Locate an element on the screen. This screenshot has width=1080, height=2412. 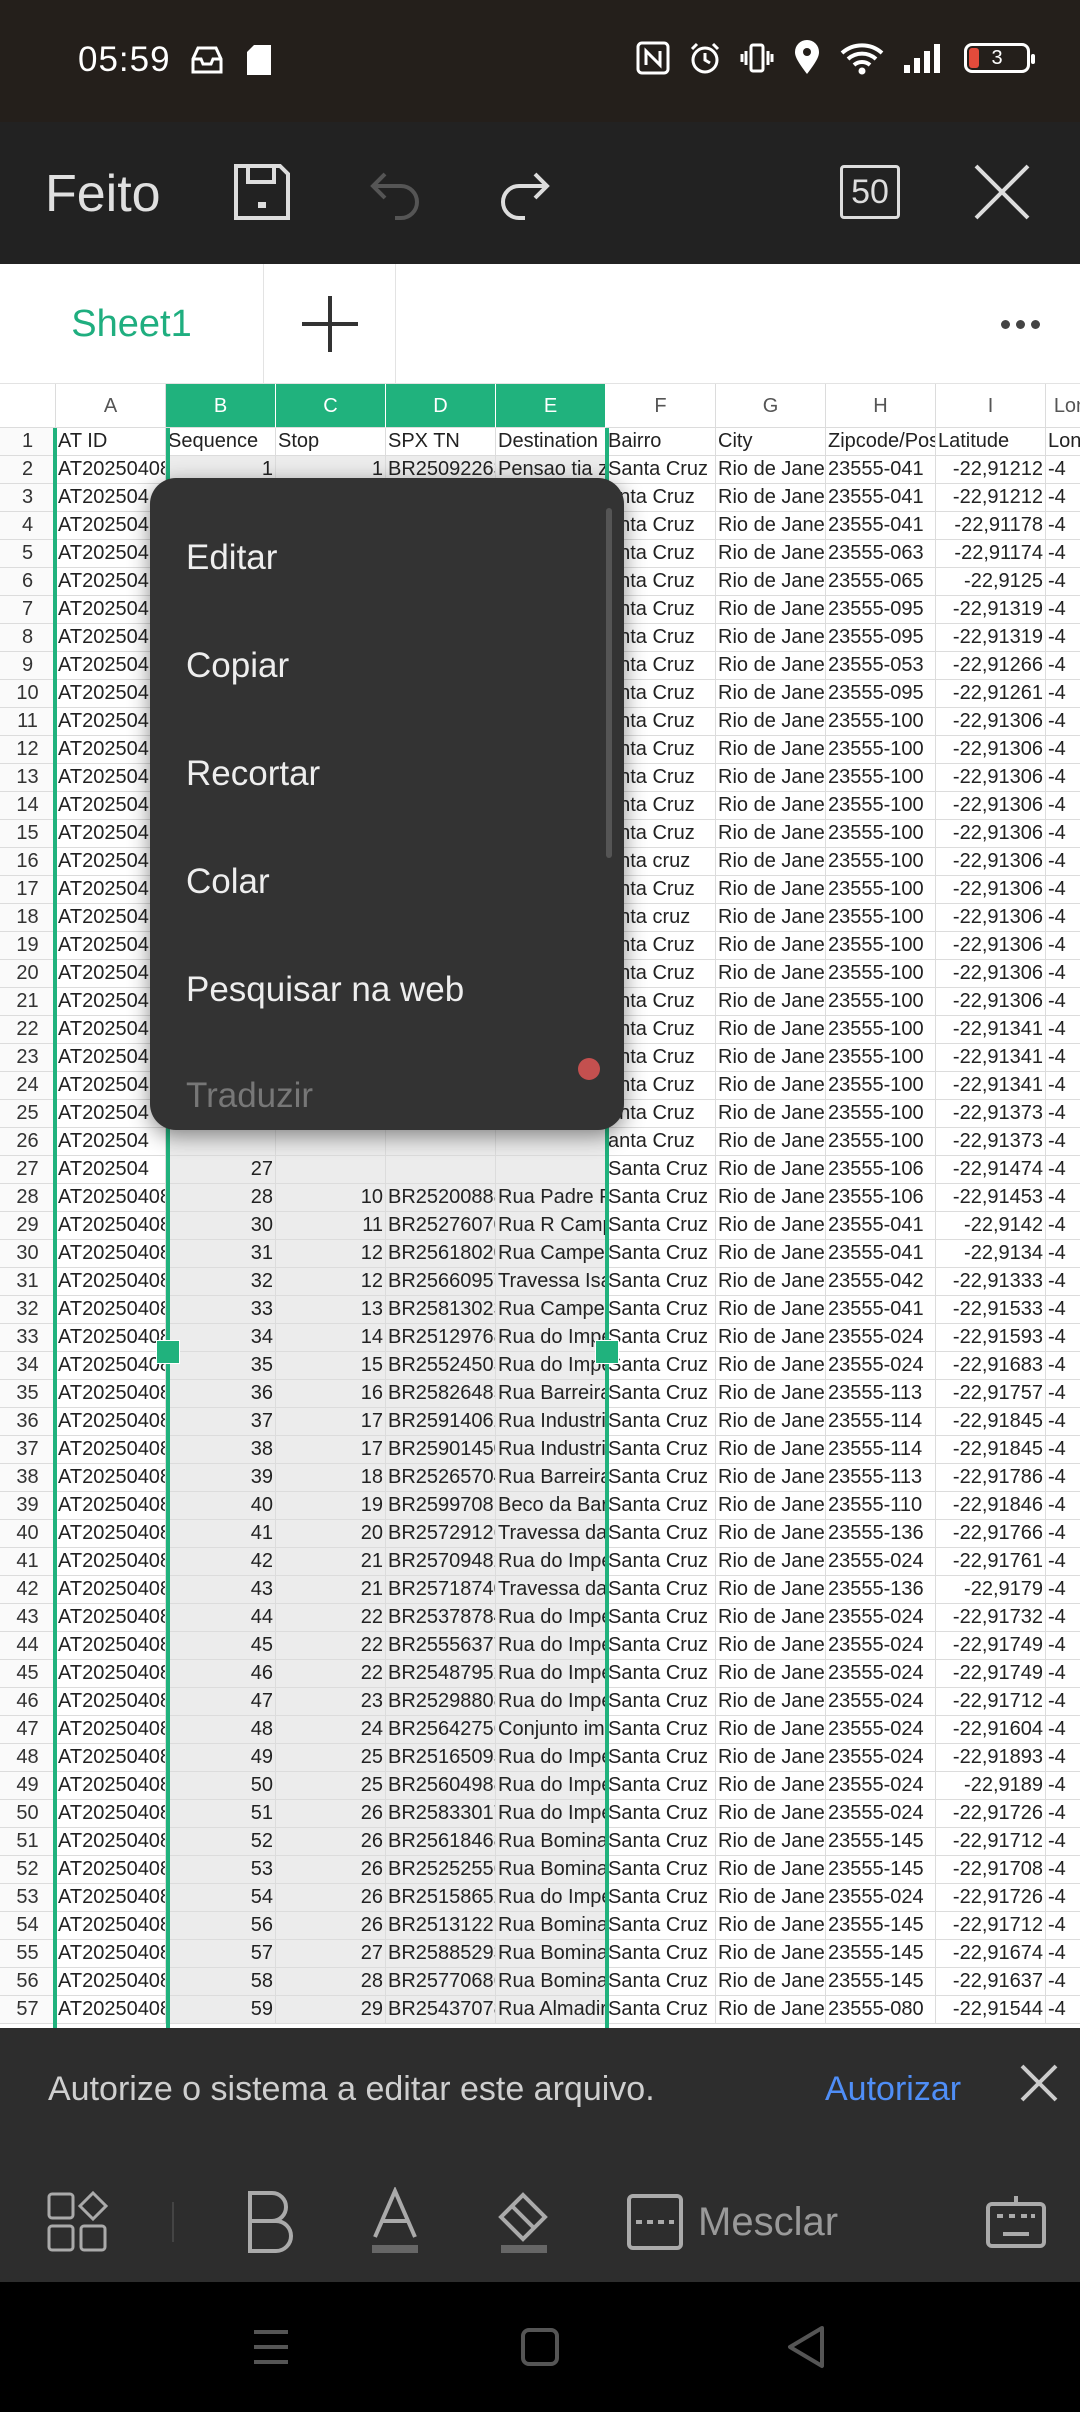
cell: 50 is located at coordinates (221, 1786).